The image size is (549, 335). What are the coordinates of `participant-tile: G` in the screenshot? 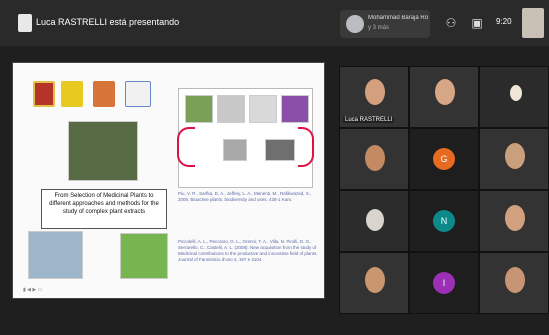 It's located at (444, 159).